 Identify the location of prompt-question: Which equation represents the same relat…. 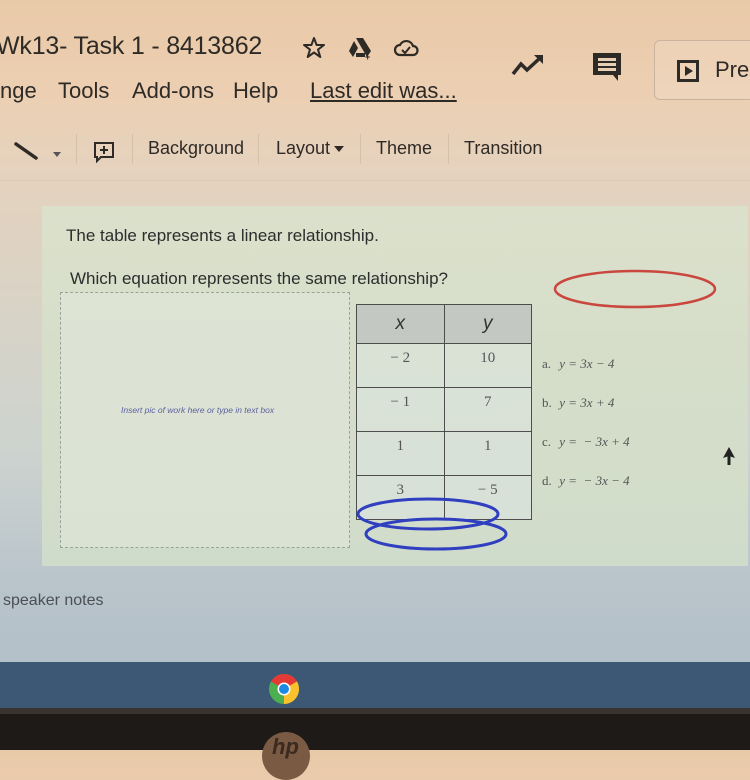
(259, 278).